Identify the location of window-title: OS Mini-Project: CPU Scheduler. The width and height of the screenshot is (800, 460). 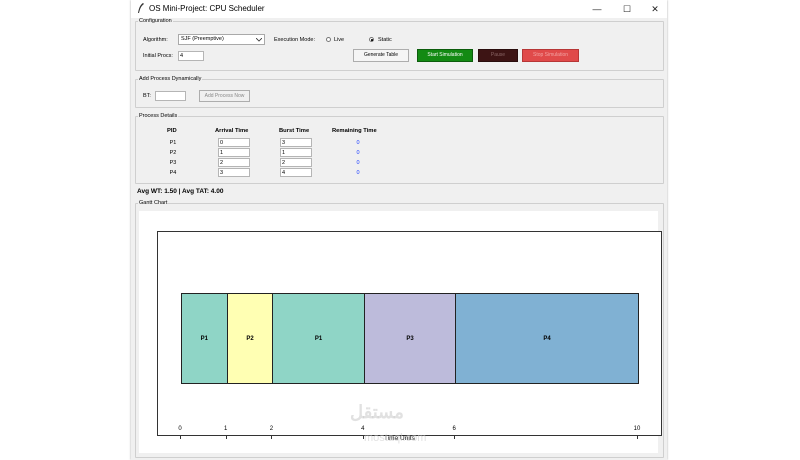
(207, 8).